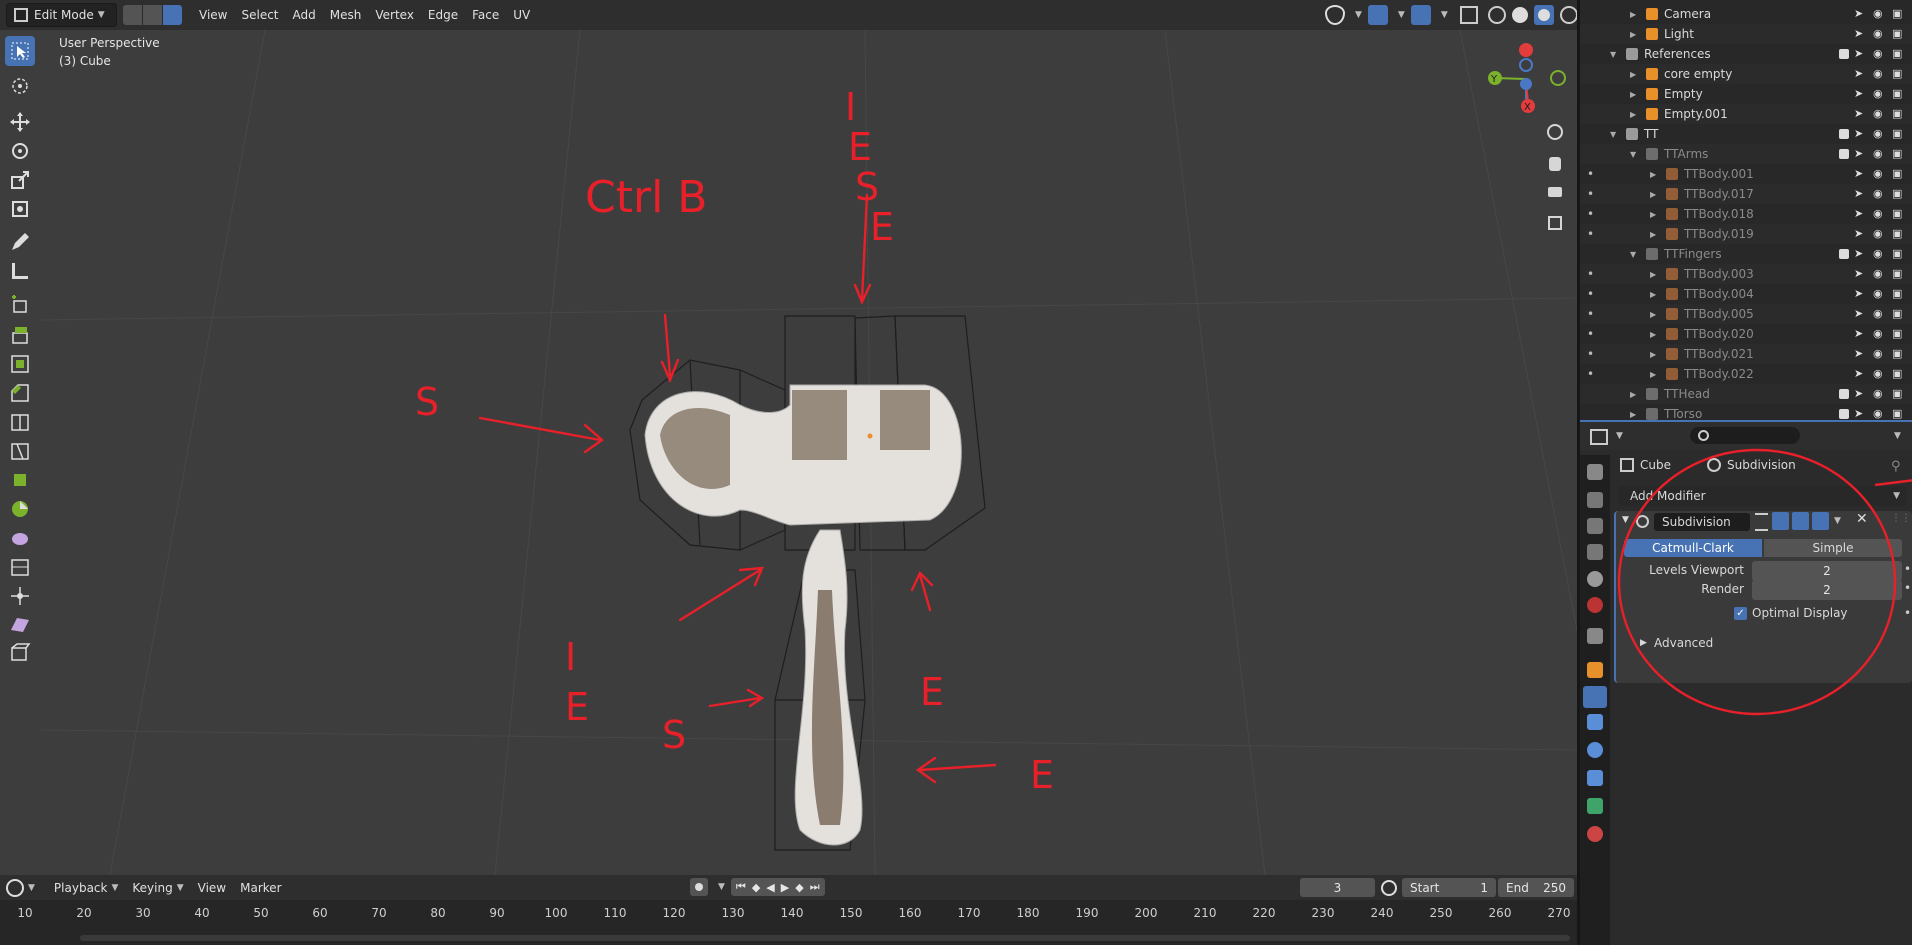  Describe the element at coordinates (1555, 132) in the screenshot. I see `zoom-icon` at that location.